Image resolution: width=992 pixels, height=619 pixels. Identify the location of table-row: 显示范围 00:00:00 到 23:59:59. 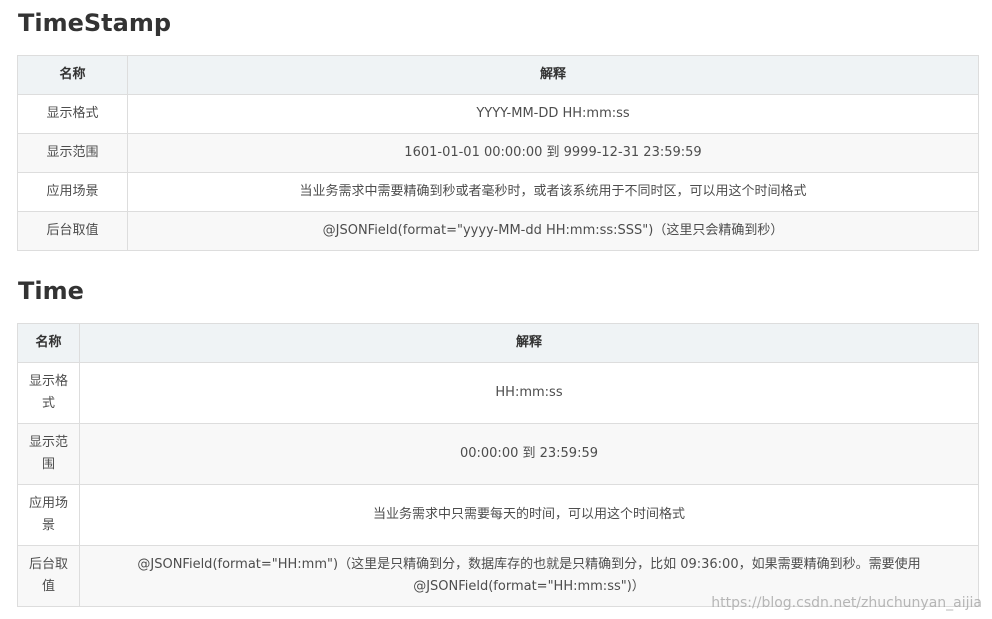
(498, 454).